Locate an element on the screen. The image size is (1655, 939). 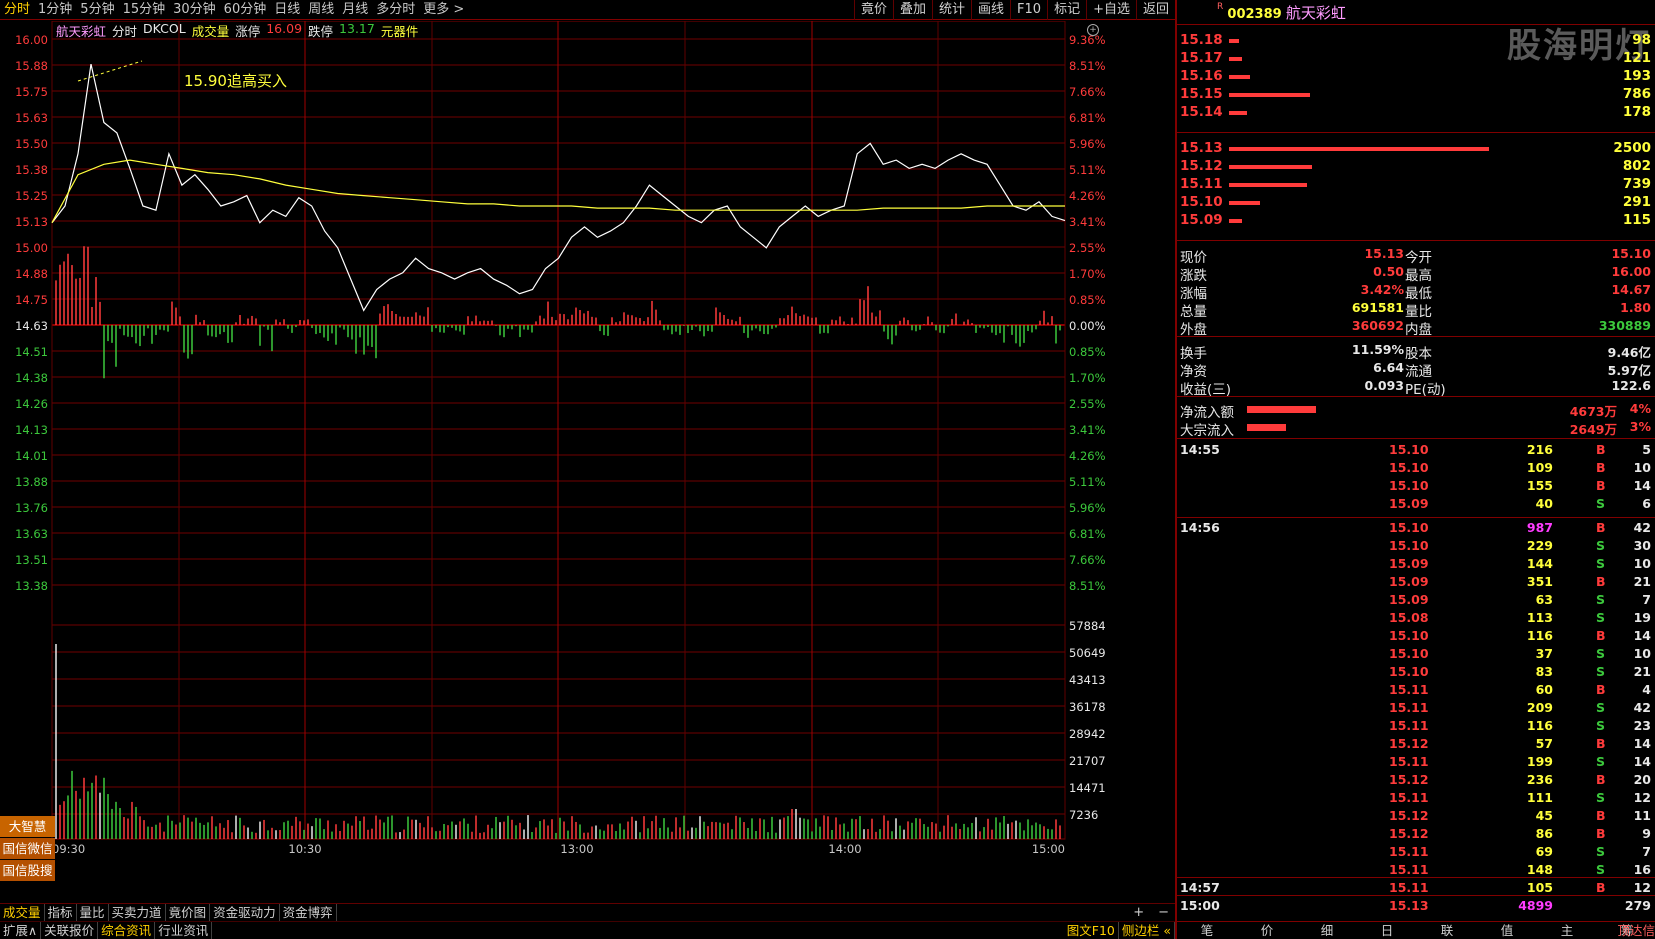
period-tab: 日线 is located at coordinates (287, 10).